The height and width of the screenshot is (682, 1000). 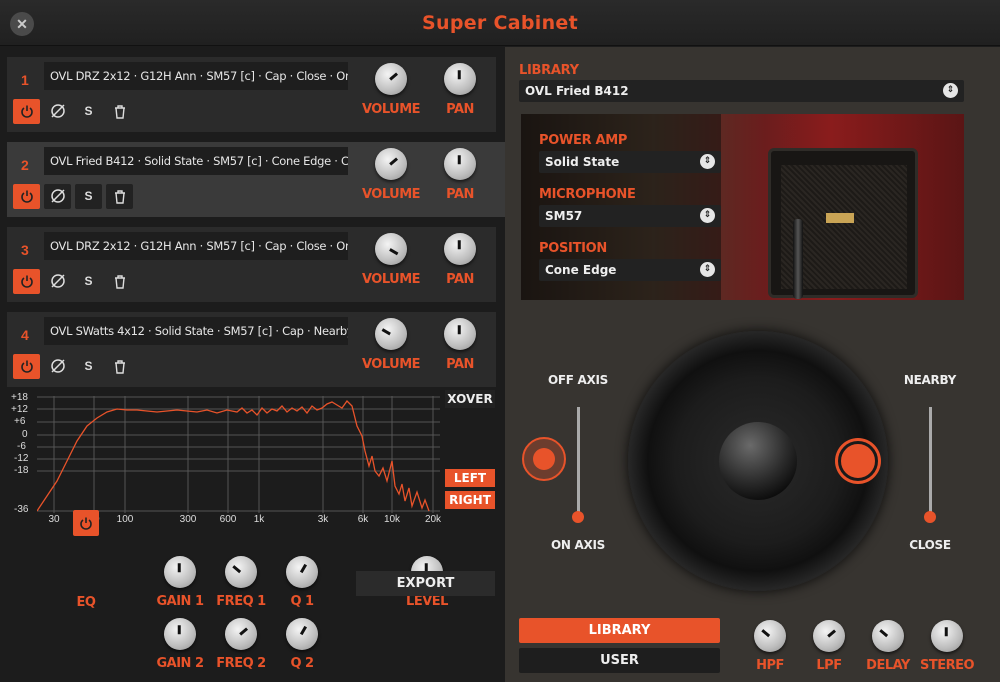 I want to click on volume-label: VOLUME, so click(x=391, y=194).